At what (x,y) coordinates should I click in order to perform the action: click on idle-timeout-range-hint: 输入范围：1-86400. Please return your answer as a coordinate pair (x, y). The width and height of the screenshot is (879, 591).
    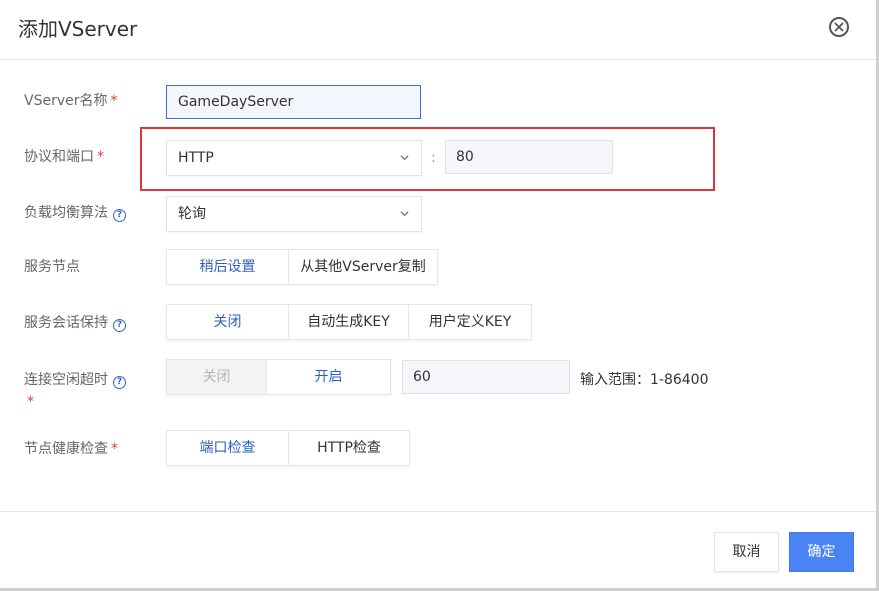
    Looking at the image, I should click on (644, 380).